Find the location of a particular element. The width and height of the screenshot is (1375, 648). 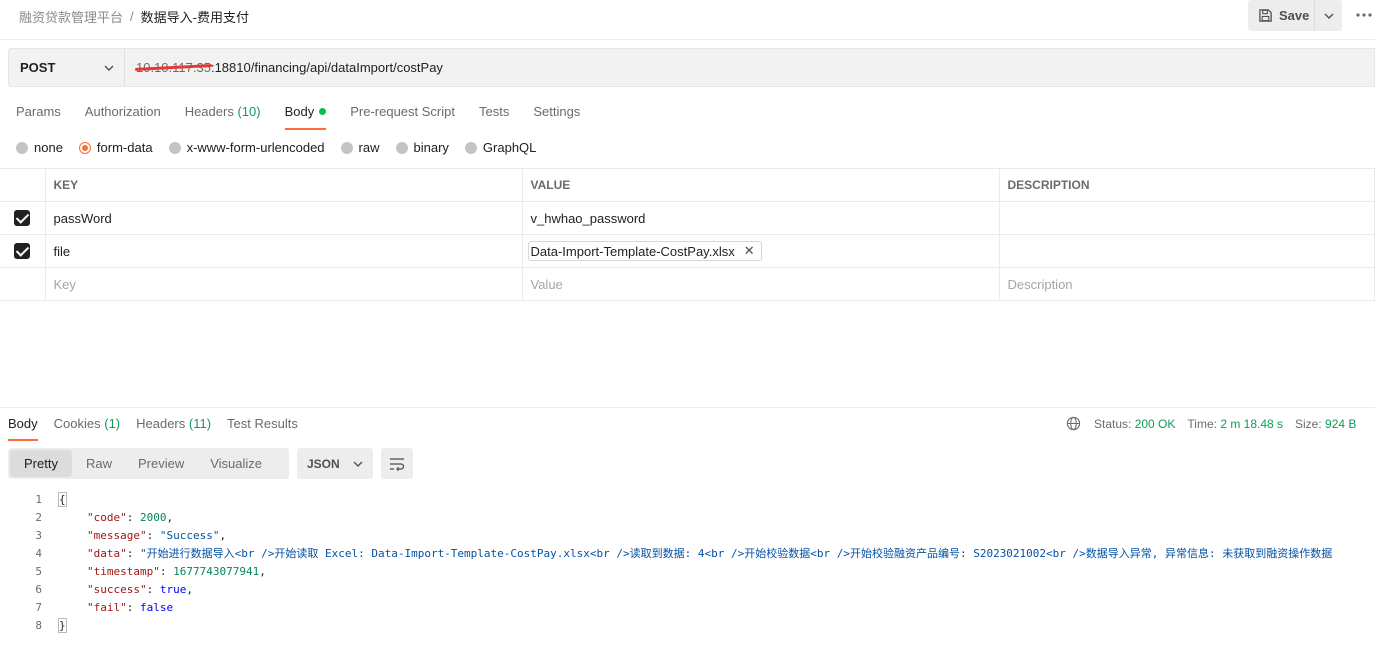

wrap-lines-icon is located at coordinates (397, 464).